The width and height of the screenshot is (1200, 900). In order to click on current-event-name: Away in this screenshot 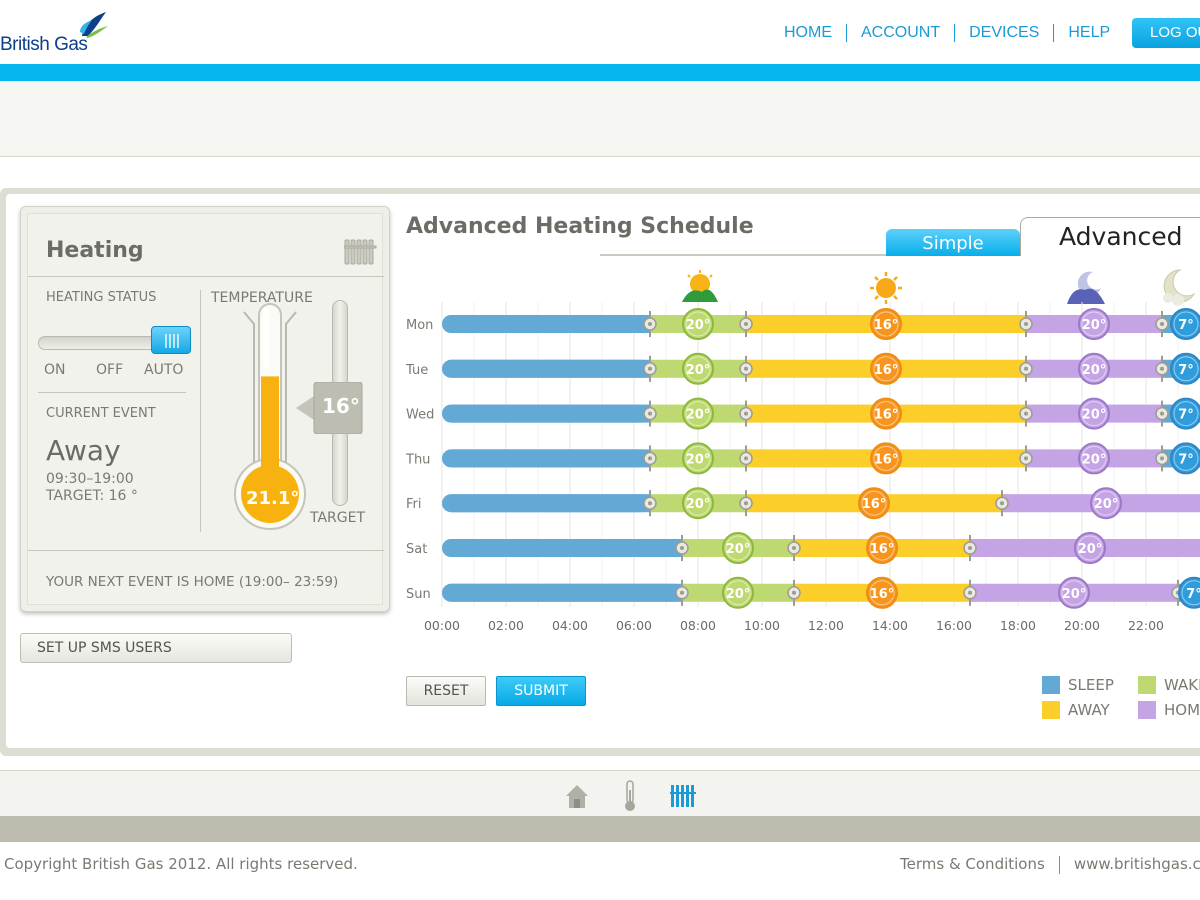, I will do `click(83, 450)`.